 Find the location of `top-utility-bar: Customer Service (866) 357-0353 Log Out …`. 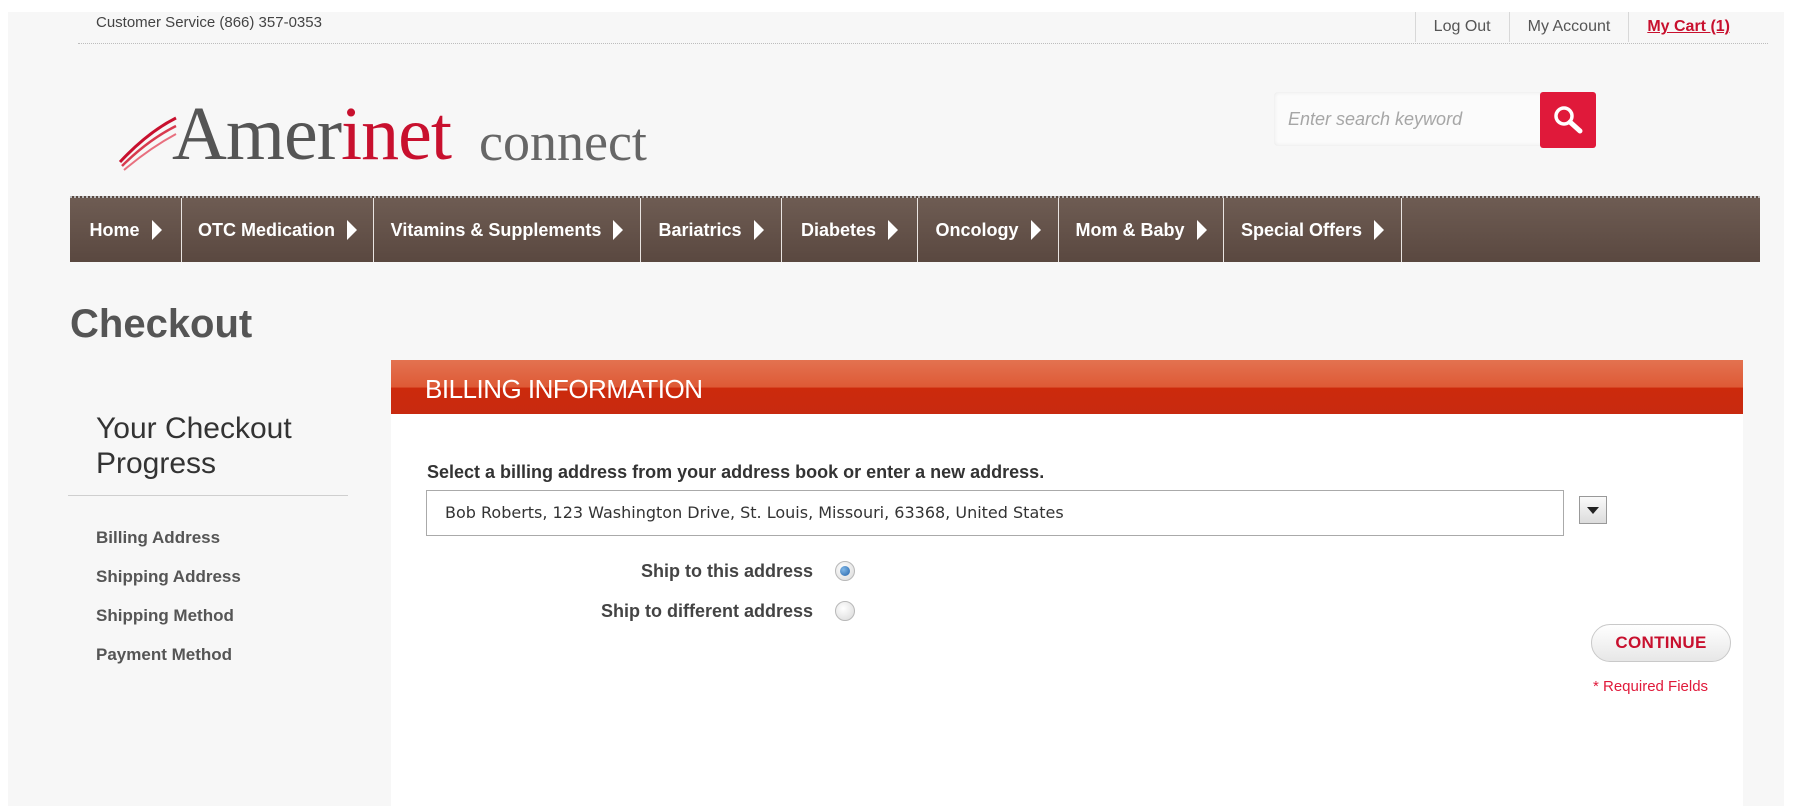

top-utility-bar: Customer Service (866) 357-0353 Log Out … is located at coordinates (923, 28).